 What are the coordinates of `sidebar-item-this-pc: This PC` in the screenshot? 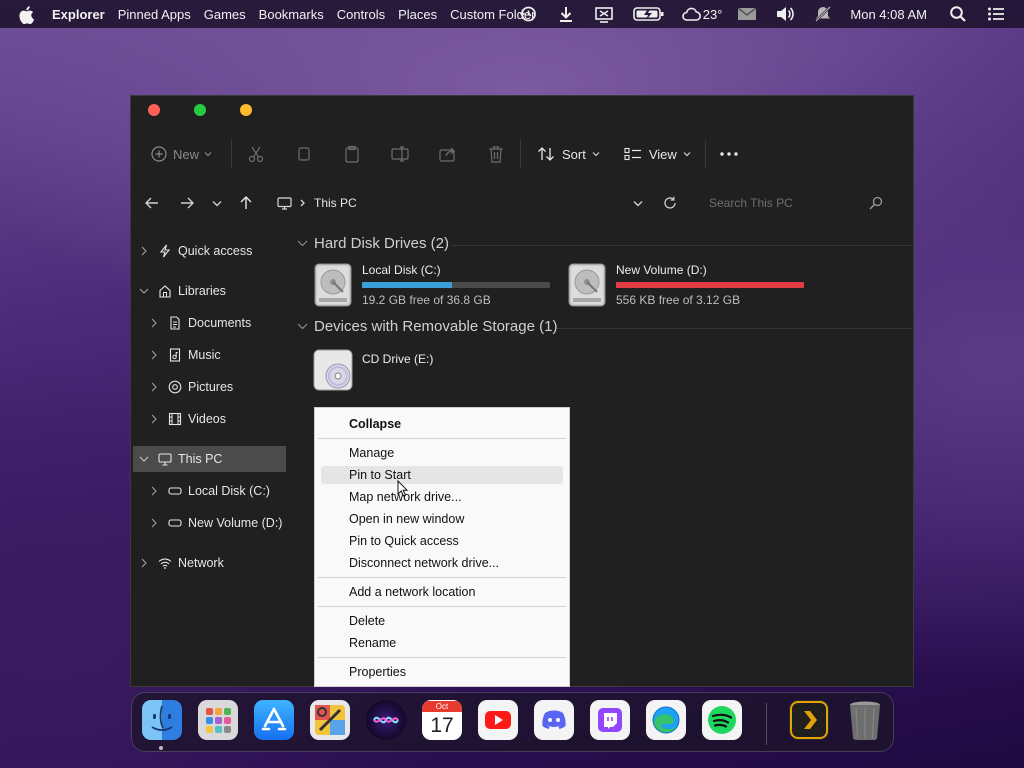 It's located at (209, 459).